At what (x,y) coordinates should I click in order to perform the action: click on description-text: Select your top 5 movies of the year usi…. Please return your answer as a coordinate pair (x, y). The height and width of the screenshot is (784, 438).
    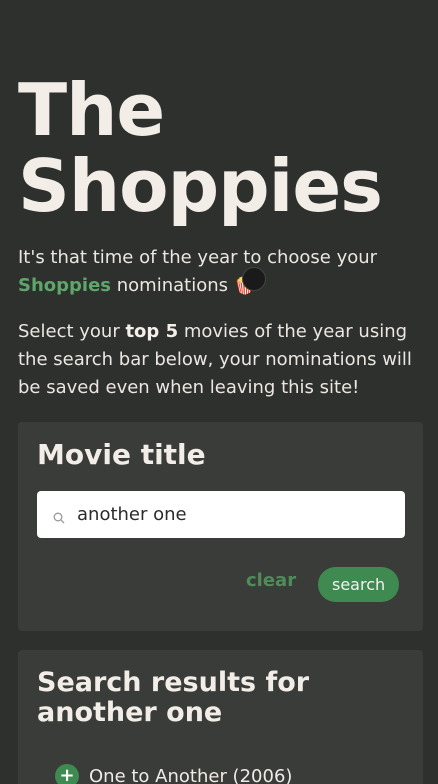
    Looking at the image, I should click on (220, 360).